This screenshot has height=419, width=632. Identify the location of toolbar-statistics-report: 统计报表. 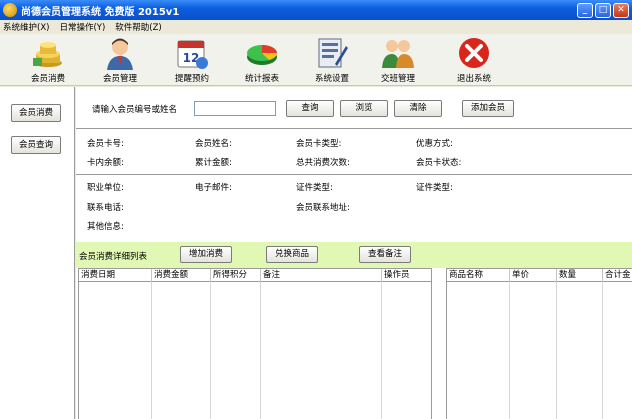
(262, 61).